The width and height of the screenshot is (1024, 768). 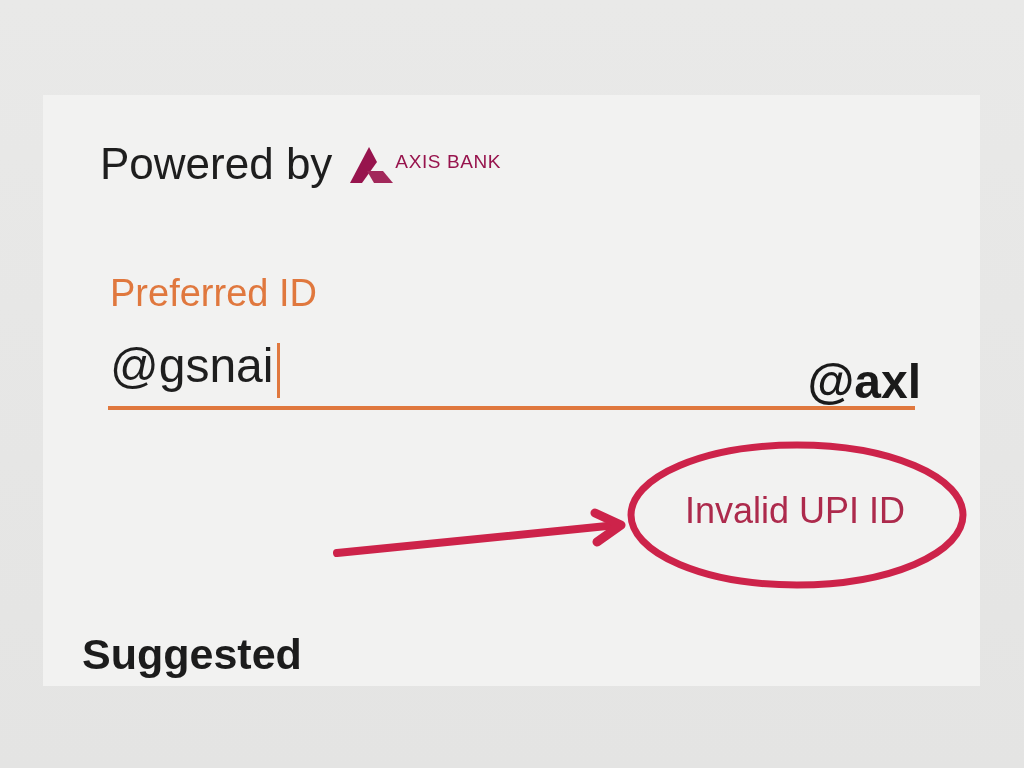 I want to click on field-label: Preferred ID, so click(x=213, y=293).